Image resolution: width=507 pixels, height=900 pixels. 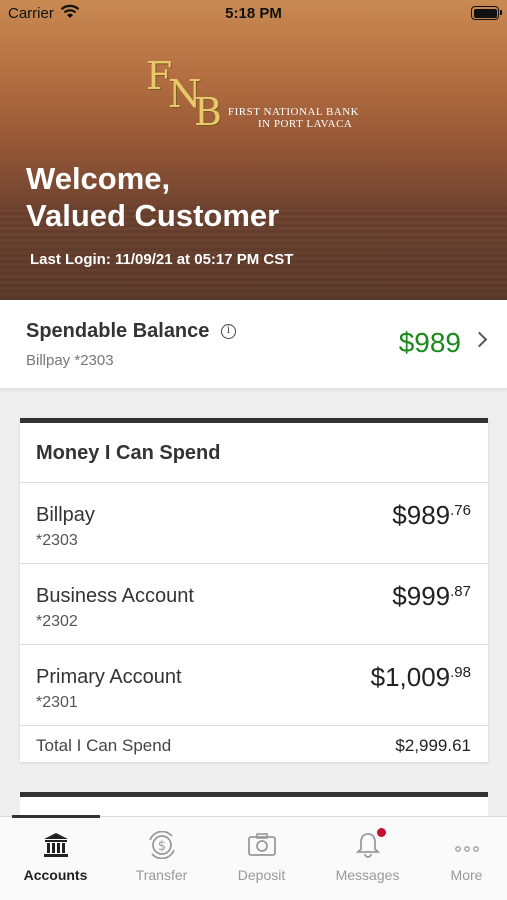 I want to click on spendable-balance-title: Spendable Balance, so click(x=118, y=331).